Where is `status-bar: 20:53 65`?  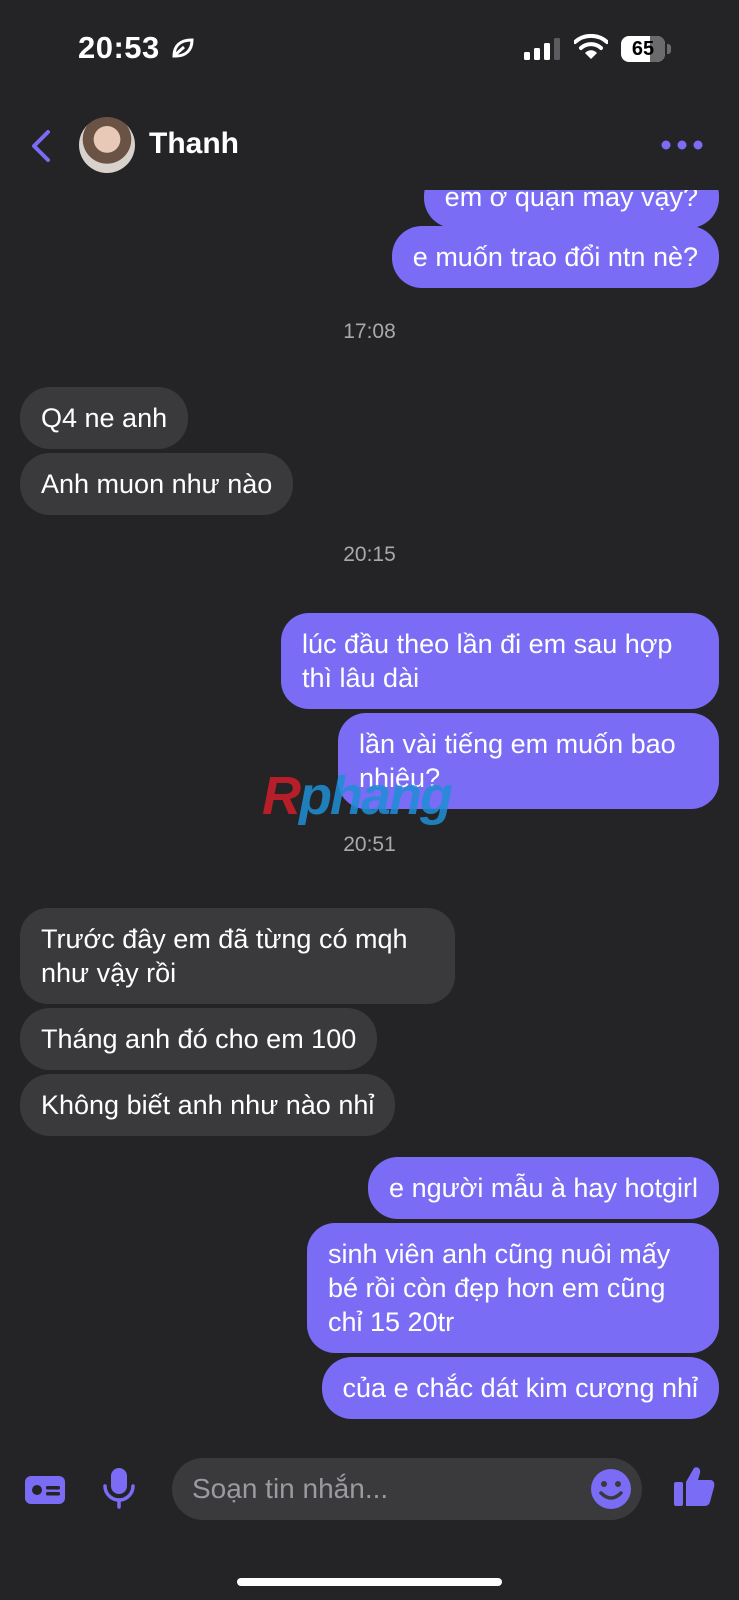
status-bar: 20:53 65 is located at coordinates (369, 50).